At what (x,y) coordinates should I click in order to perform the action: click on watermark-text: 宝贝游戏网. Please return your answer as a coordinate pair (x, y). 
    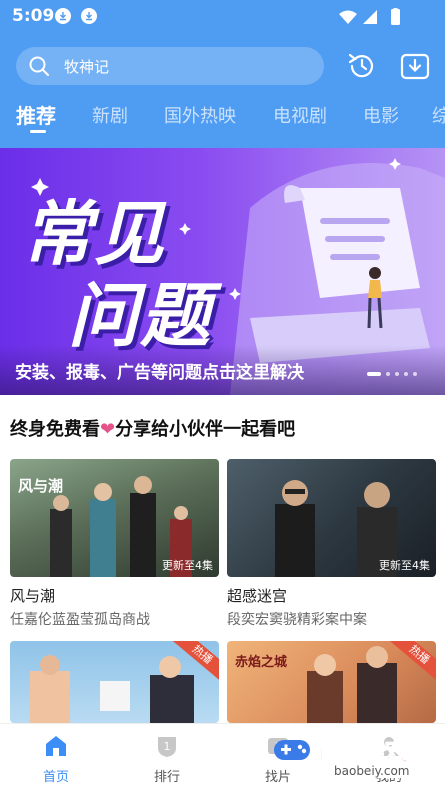
    Looking at the image, I should click on (372, 752).